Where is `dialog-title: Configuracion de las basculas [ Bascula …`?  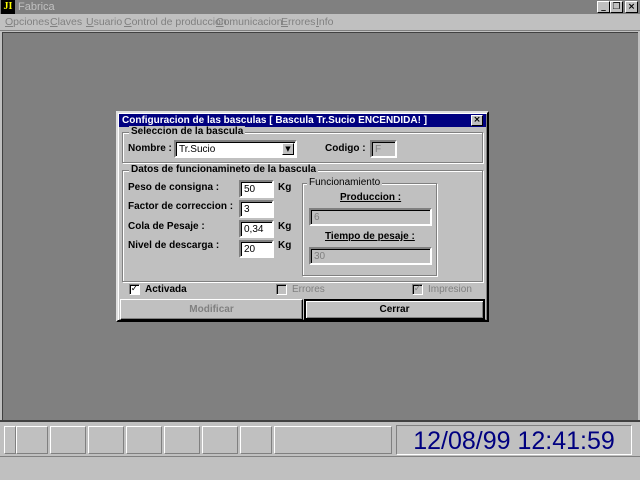 dialog-title: Configuracion de las basculas [ Bascula … is located at coordinates (275, 120).